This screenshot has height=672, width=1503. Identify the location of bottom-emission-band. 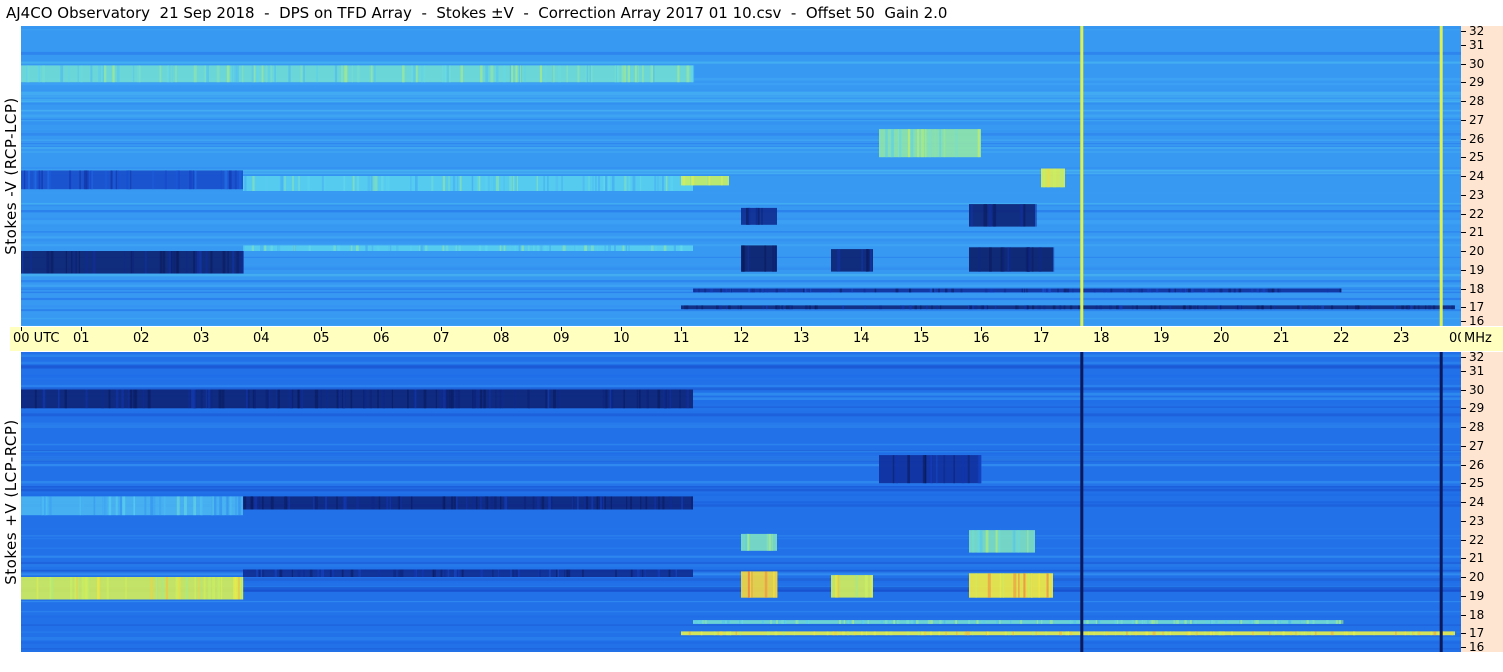
(1017, 622).